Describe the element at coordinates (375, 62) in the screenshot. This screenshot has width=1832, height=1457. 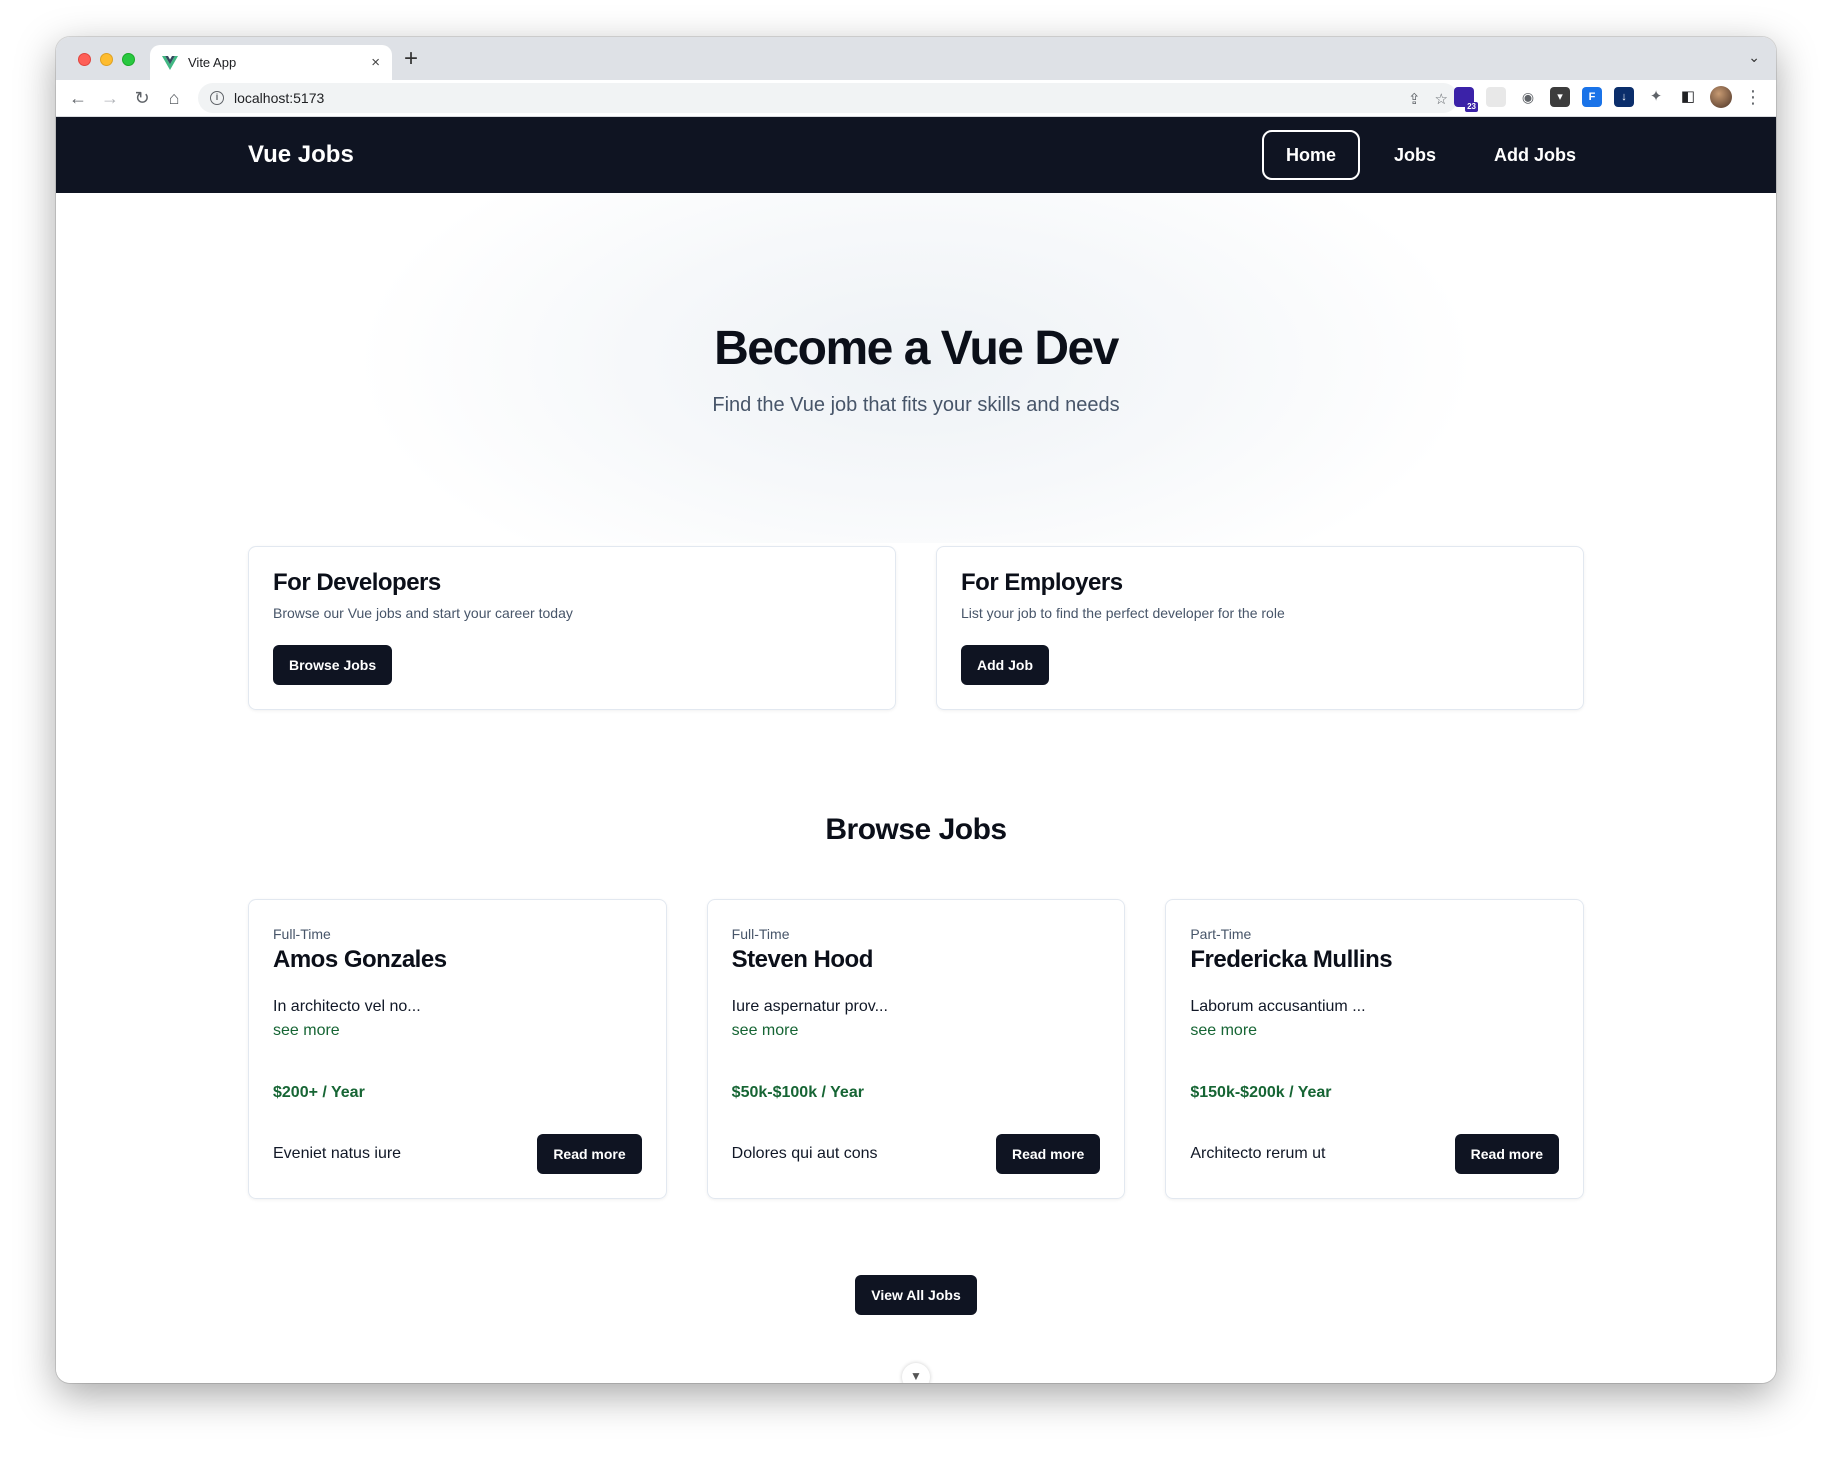
I see `tab-close-icon: ×` at that location.